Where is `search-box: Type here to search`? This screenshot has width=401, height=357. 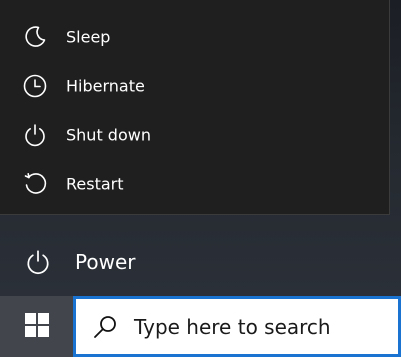 search-box: Type here to search is located at coordinates (237, 326).